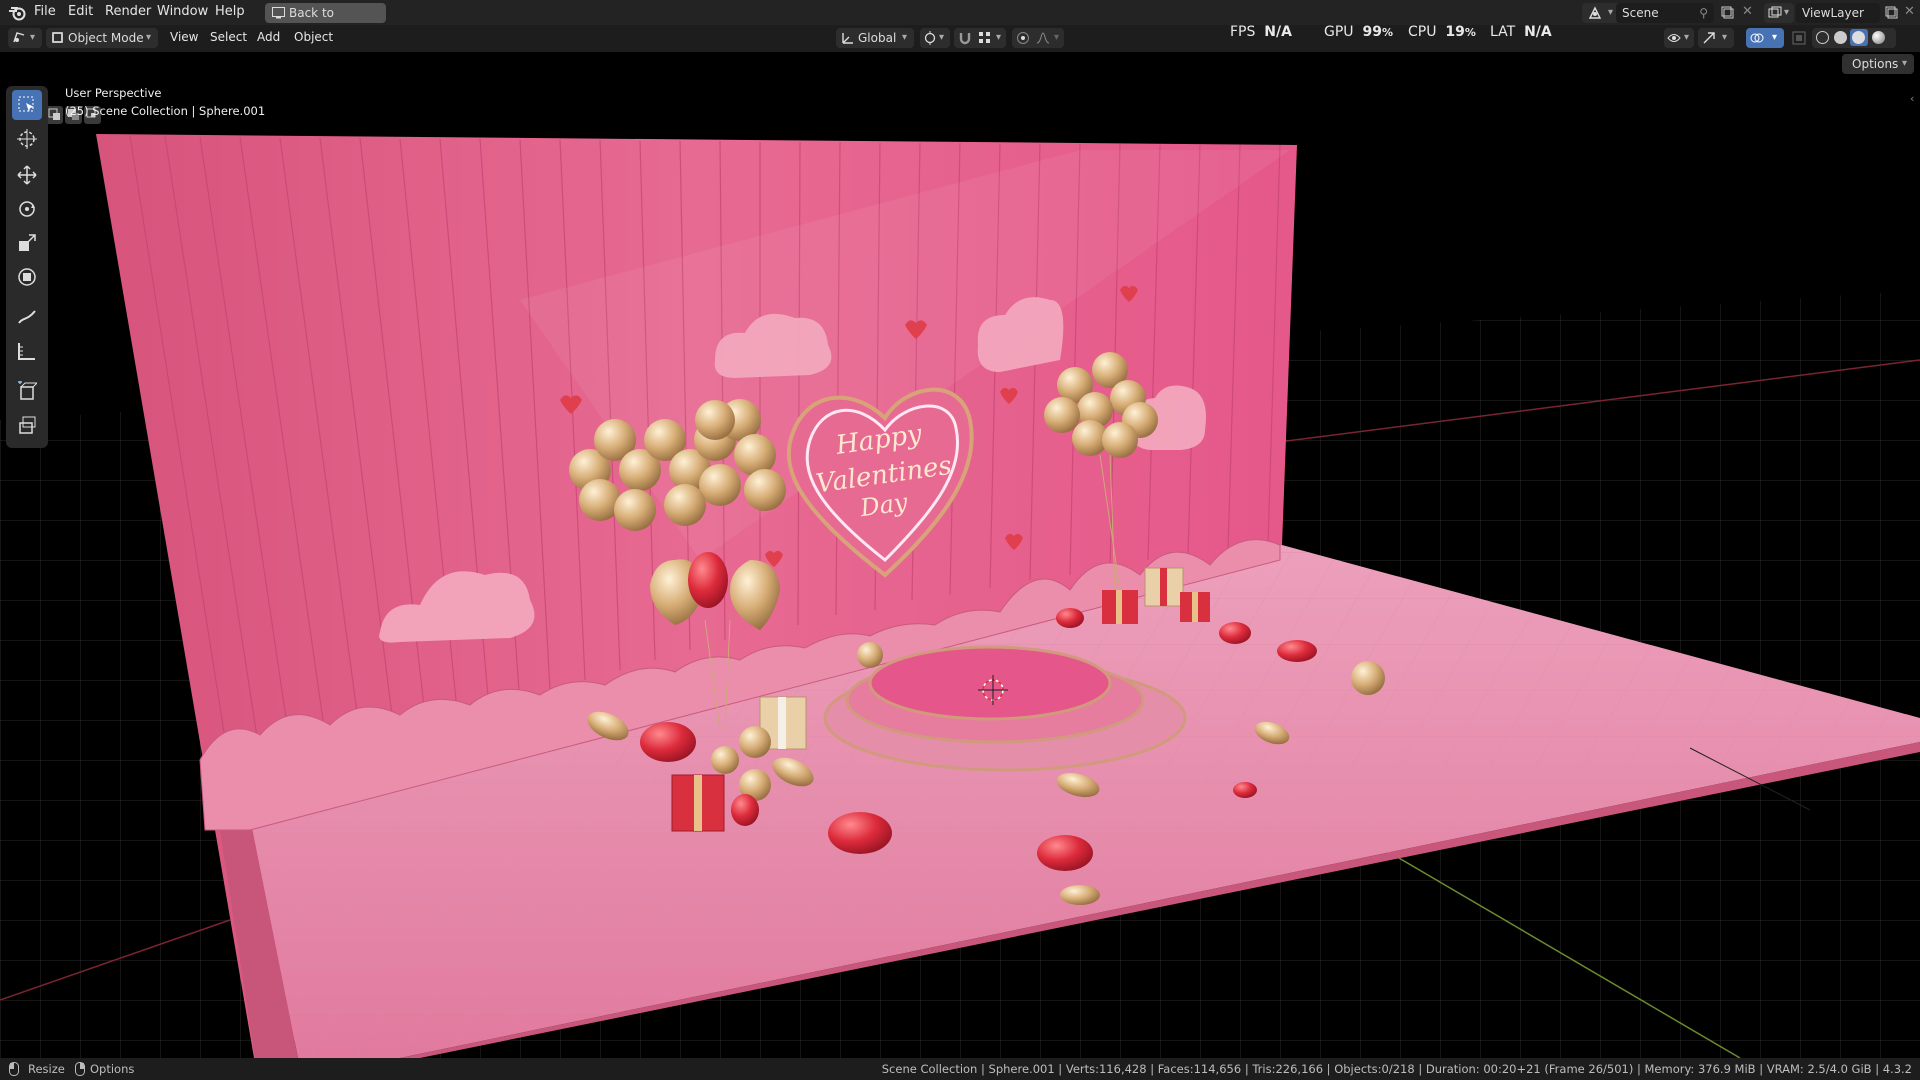 This screenshot has width=1920, height=1080. I want to click on view-layer-type-dropdown: ▾, so click(1779, 13).